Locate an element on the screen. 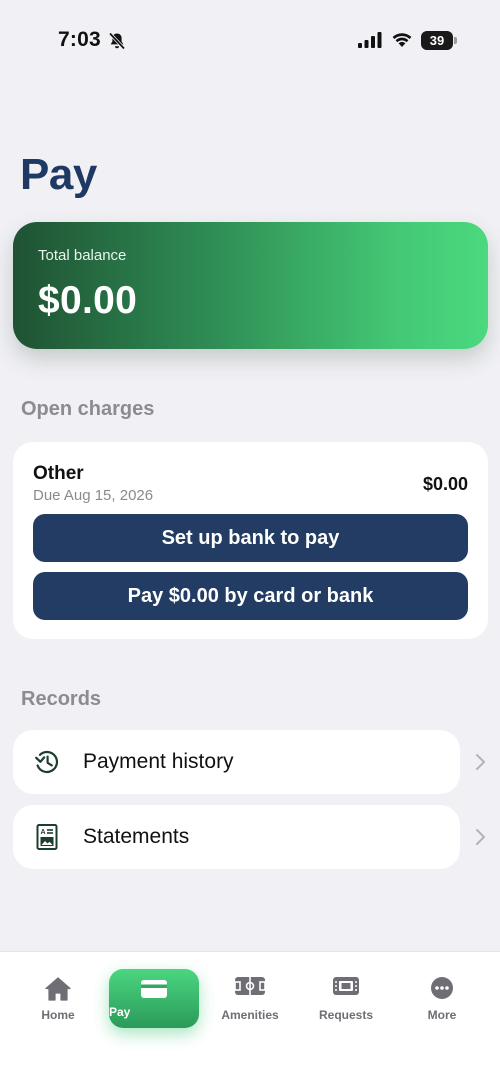 The image size is (500, 1087). statements-label: Statements is located at coordinates (136, 836).